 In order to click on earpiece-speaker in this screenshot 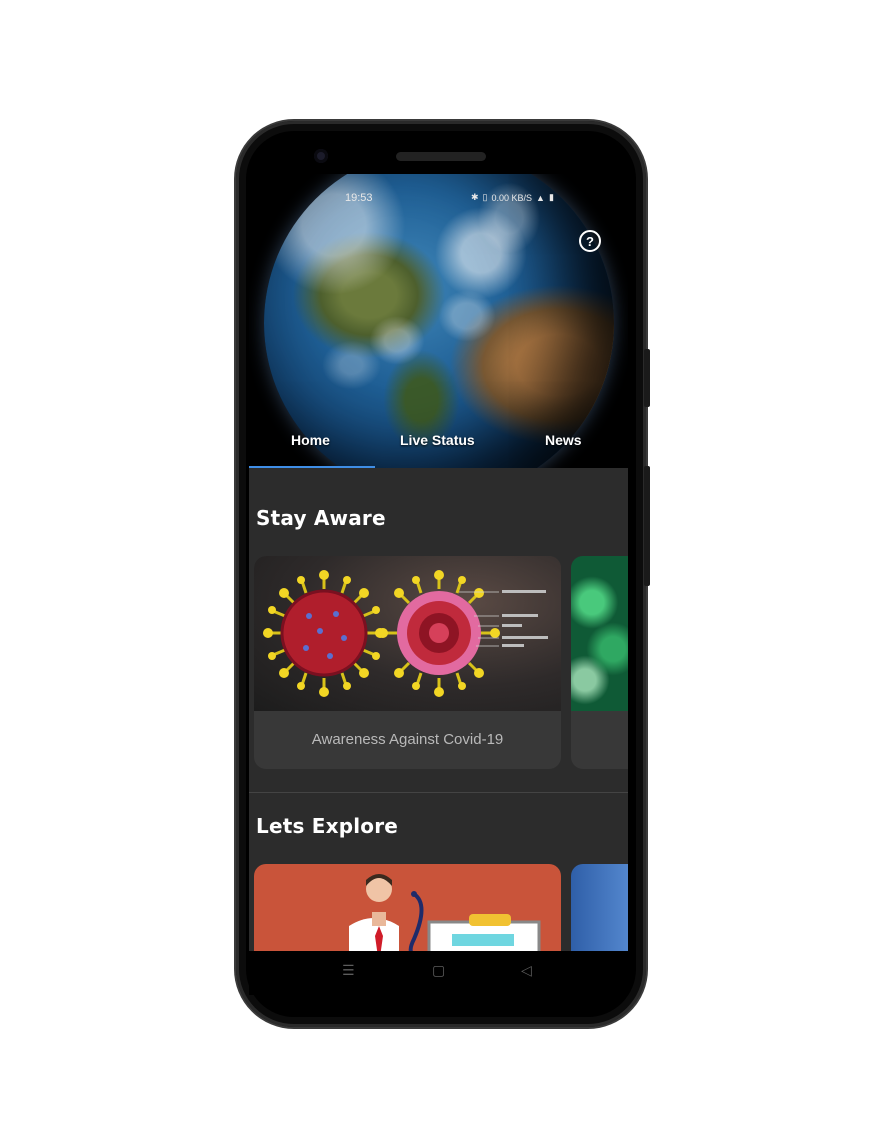, I will do `click(441, 156)`.